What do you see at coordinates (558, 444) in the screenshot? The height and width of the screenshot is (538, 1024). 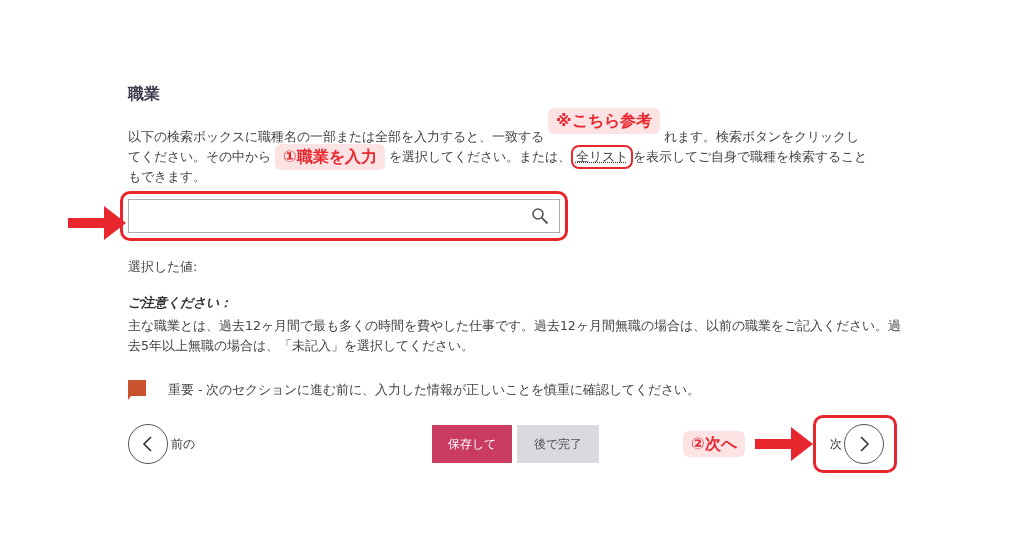 I see `finish-later-button: 後で完了` at bounding box center [558, 444].